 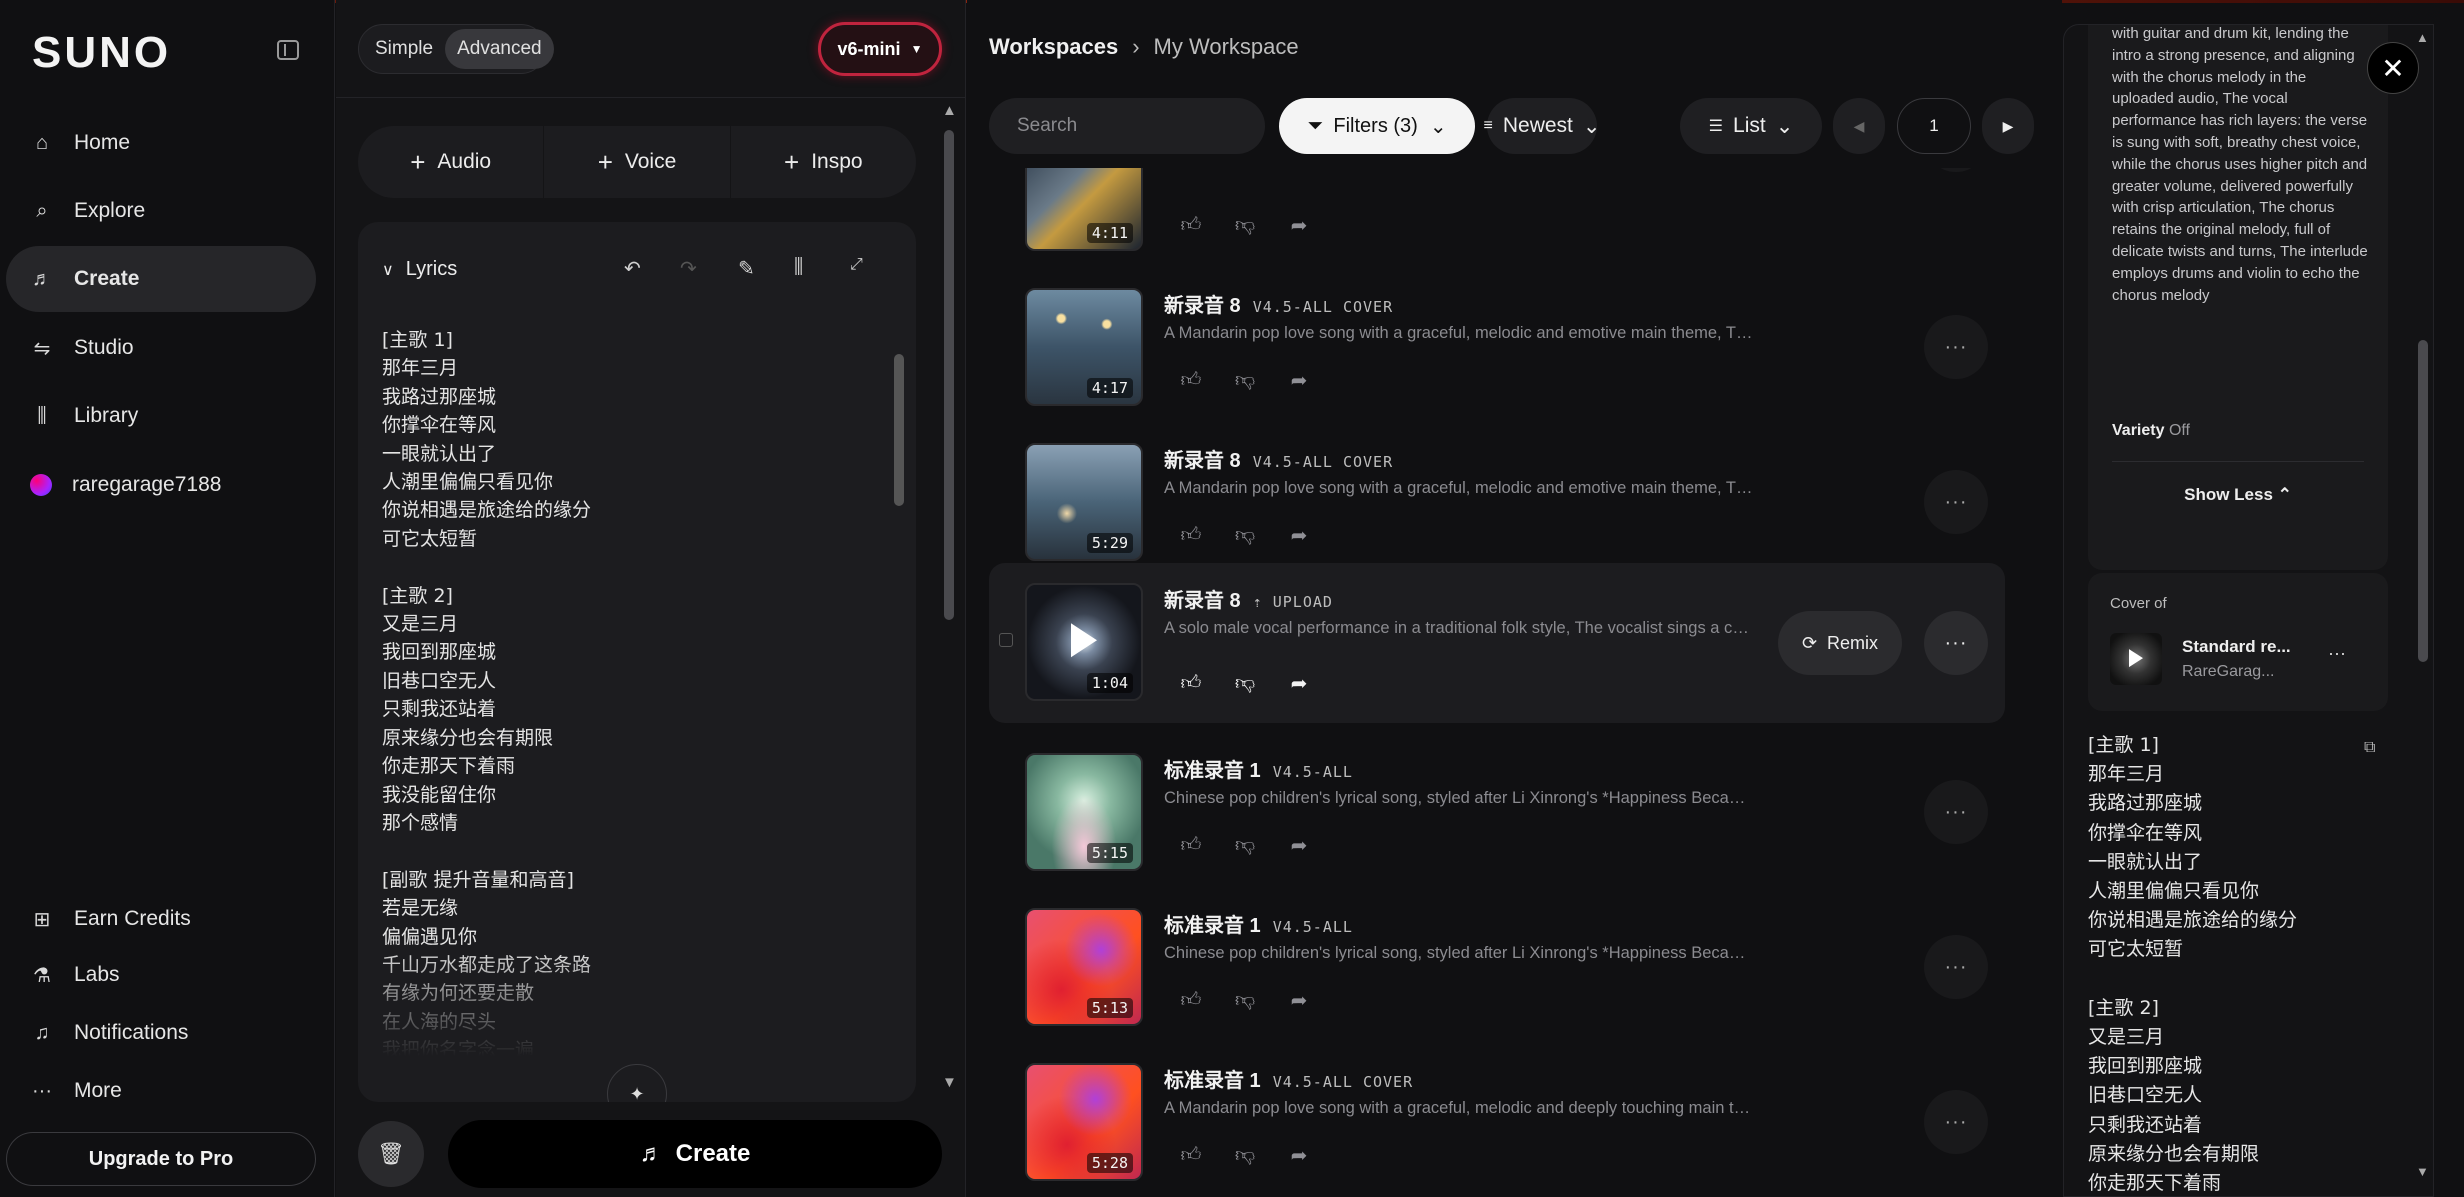 I want to click on song-artwork: 1:04, so click(x=1084, y=642).